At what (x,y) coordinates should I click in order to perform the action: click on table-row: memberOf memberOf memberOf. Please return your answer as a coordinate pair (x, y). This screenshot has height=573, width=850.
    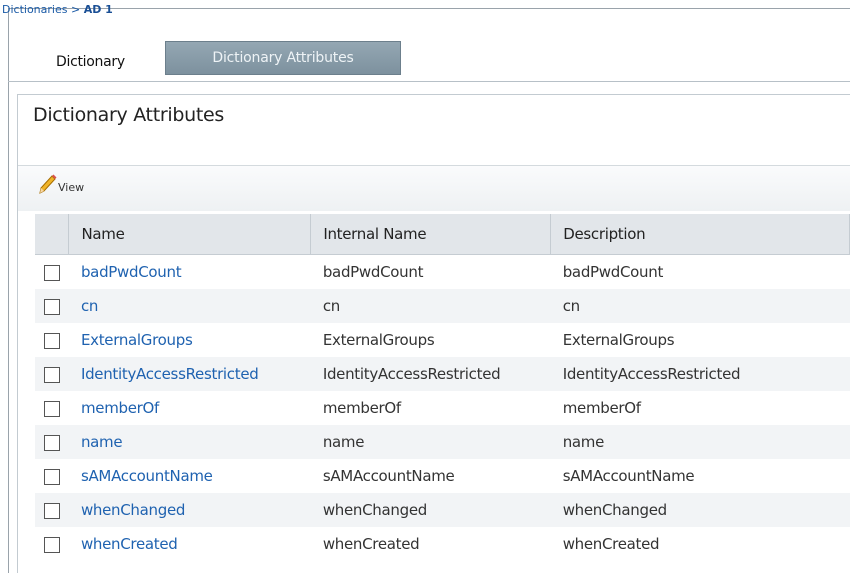
    Looking at the image, I should click on (442, 408).